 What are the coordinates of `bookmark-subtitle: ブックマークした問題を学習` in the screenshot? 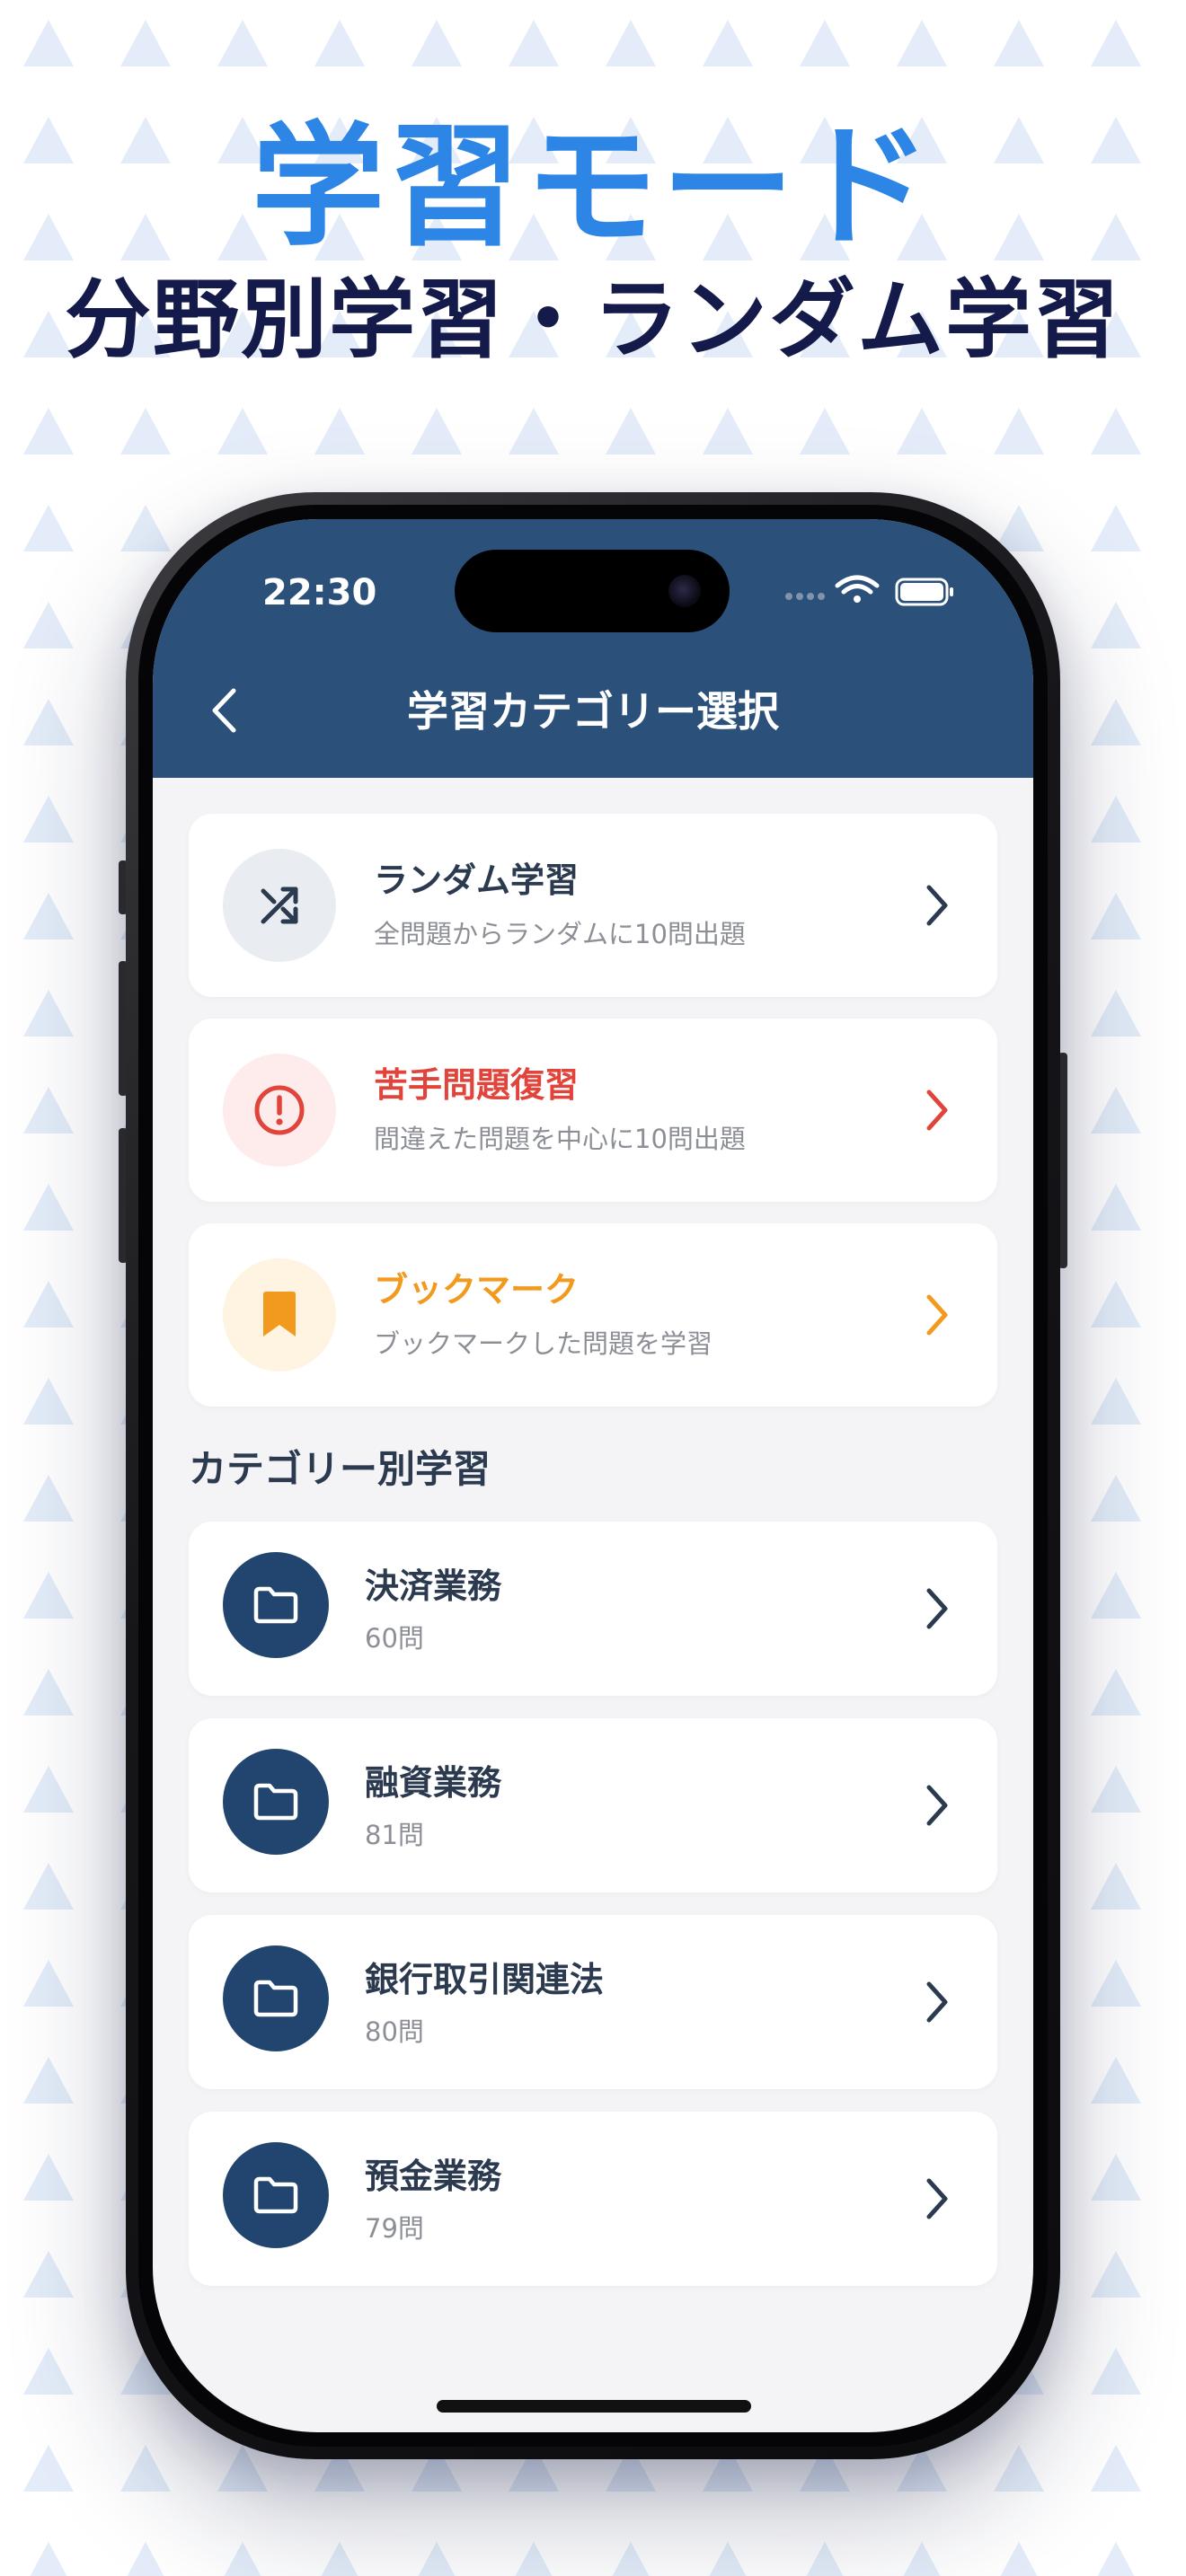 It's located at (543, 1343).